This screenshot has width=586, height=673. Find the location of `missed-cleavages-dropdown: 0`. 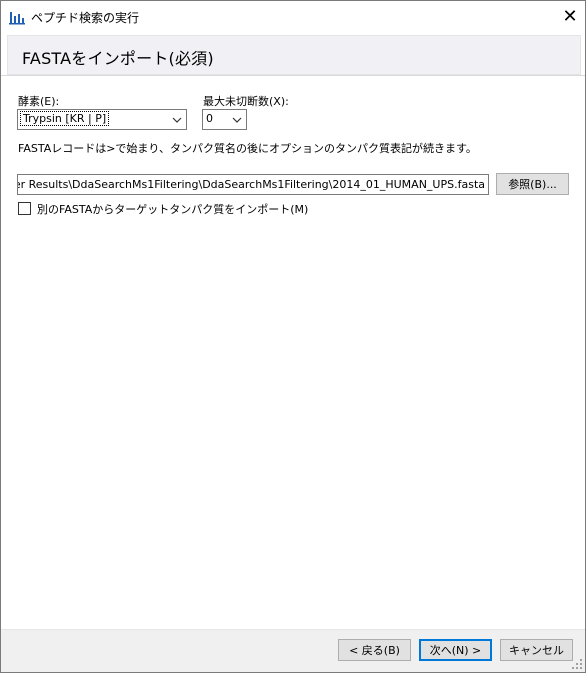

missed-cleavages-dropdown: 0 is located at coordinates (224, 119).